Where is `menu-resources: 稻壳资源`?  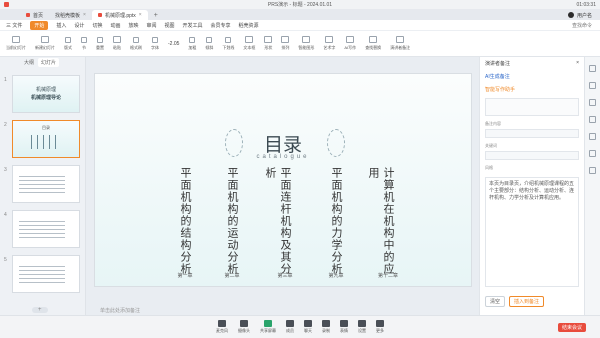
menu-resources: 稻壳资源 is located at coordinates (249, 25).